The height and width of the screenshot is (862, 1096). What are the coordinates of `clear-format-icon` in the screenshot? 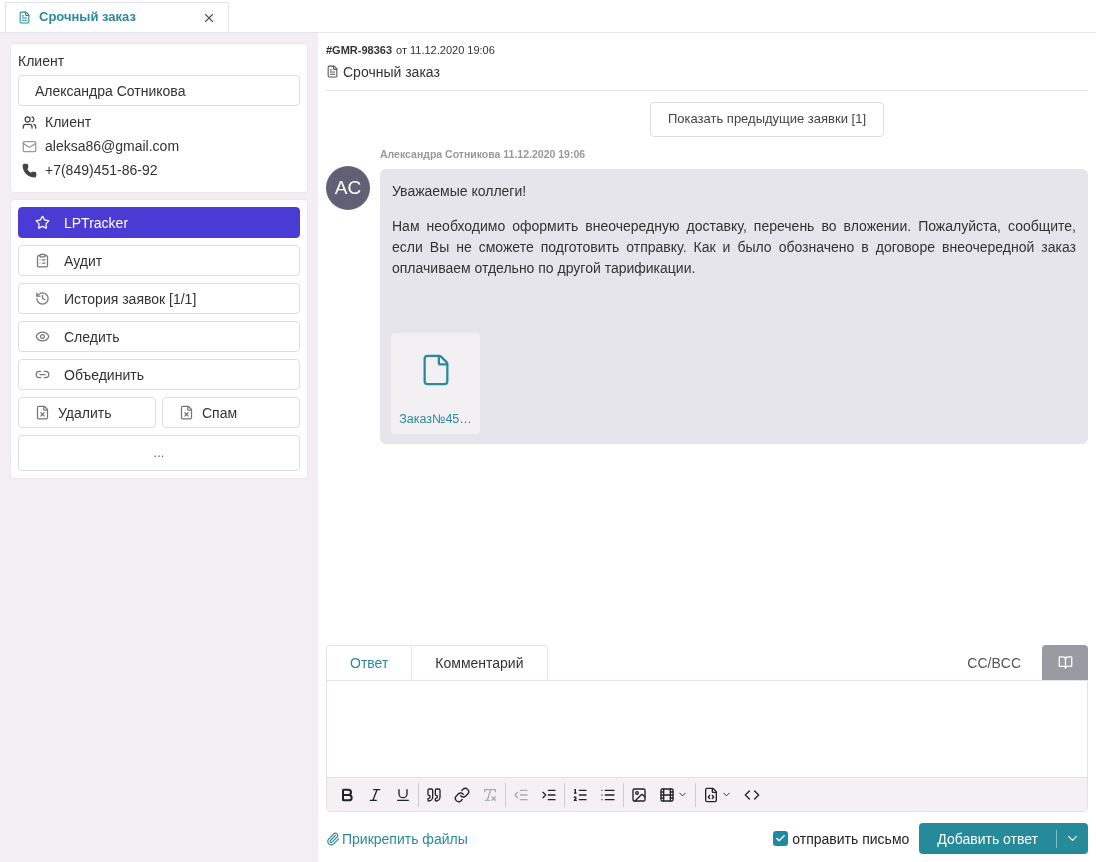 It's located at (490, 794).